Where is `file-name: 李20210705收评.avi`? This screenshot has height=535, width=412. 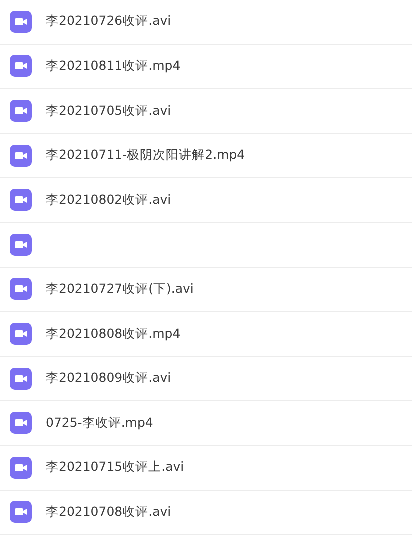
file-name: 李20210705收评.avi is located at coordinates (109, 111).